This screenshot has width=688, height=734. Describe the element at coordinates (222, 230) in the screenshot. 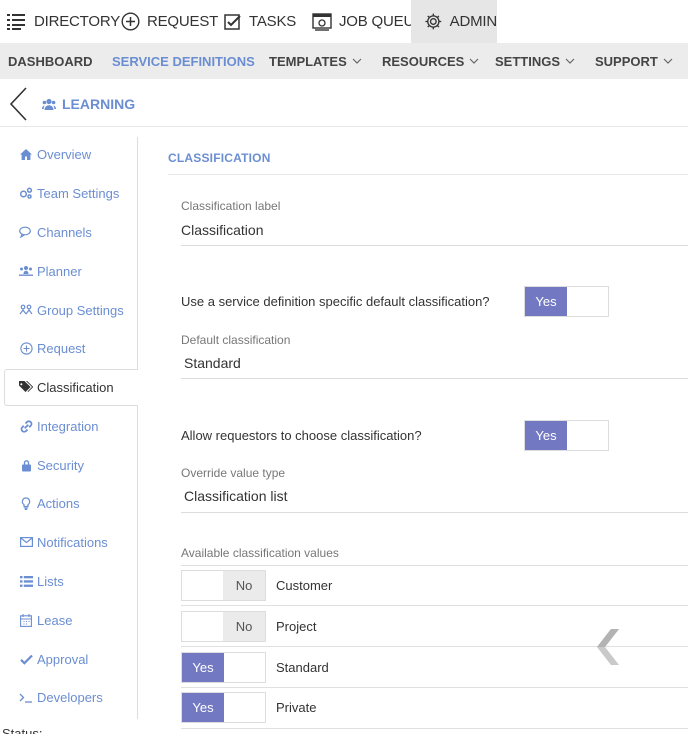

I see `classification-label-input: Classification` at that location.